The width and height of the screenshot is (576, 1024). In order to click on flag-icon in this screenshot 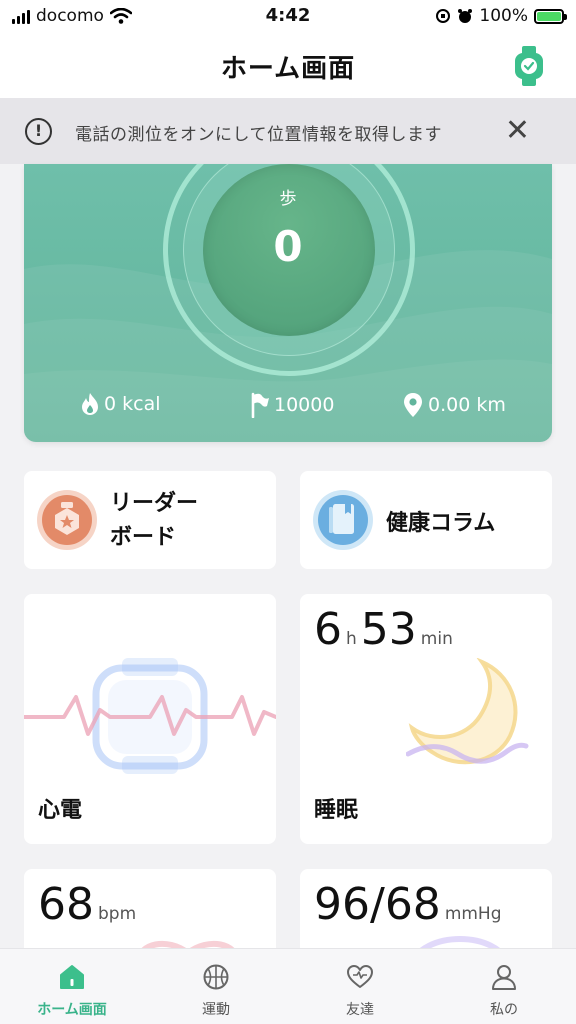, I will do `click(260, 405)`.